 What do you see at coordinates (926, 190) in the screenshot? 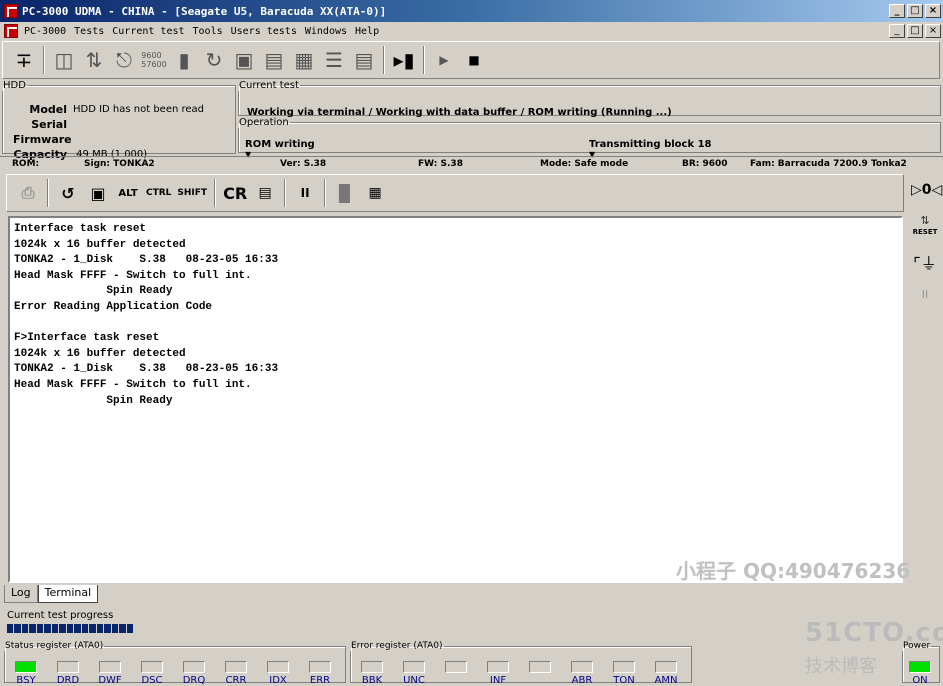
I see `interface-icon: ▷0◁` at bounding box center [926, 190].